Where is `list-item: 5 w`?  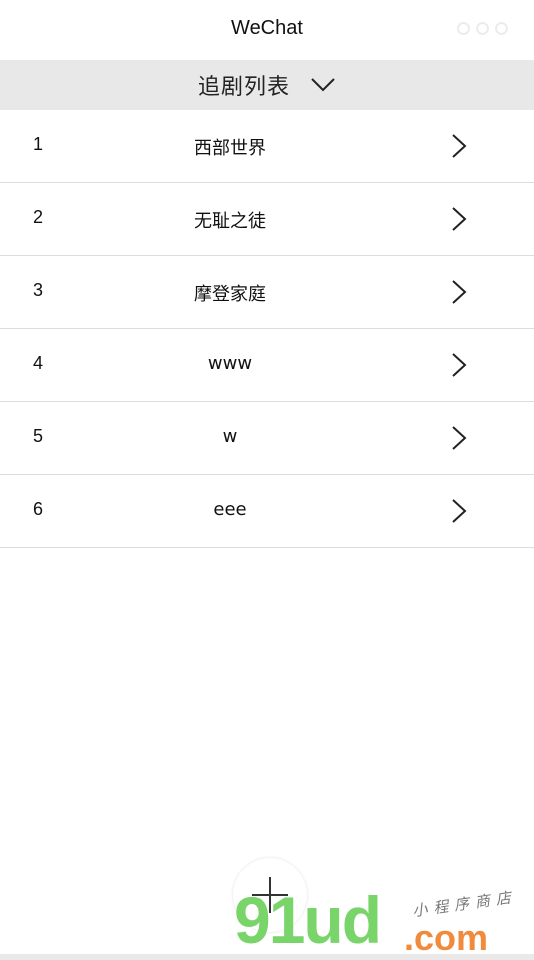 list-item: 5 w is located at coordinates (267, 438).